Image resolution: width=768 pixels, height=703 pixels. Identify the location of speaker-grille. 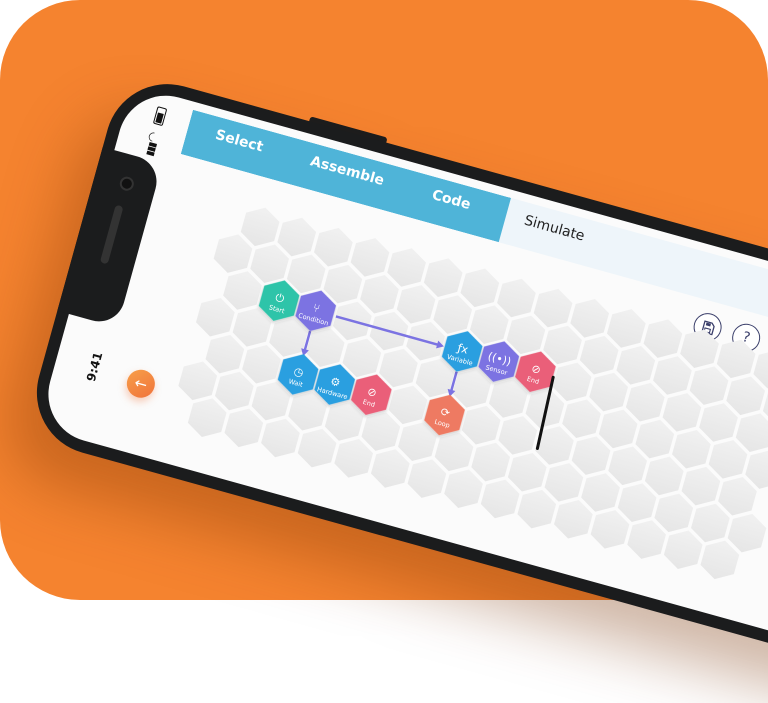
(111, 234).